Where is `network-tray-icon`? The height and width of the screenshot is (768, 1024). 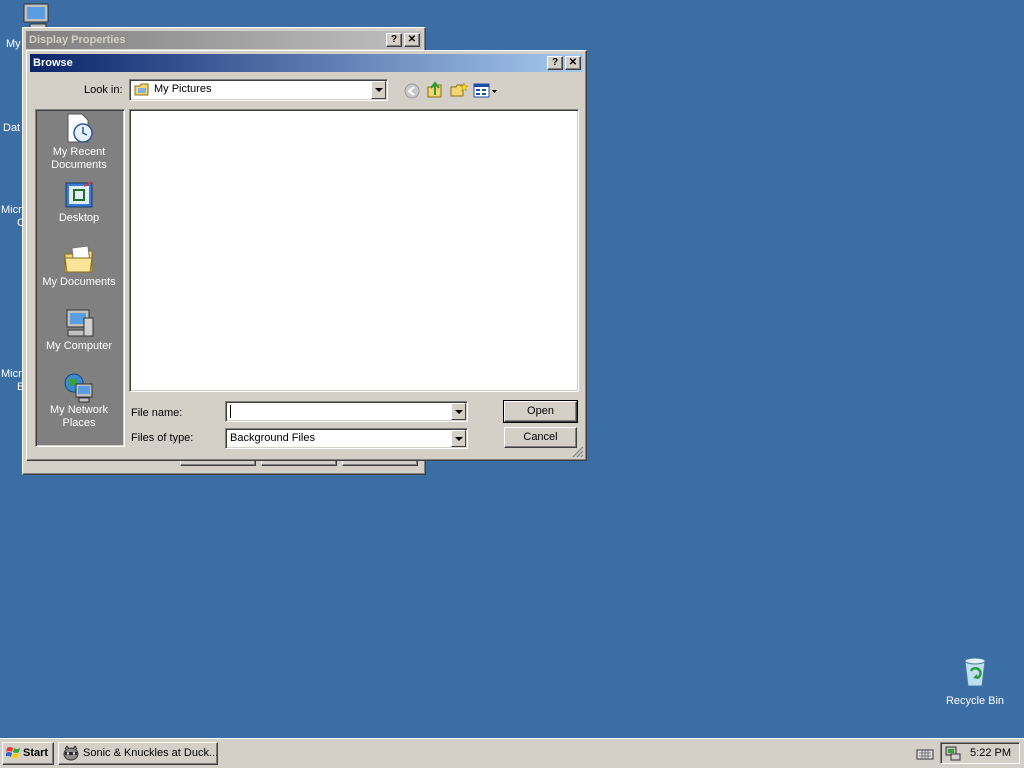
network-tray-icon is located at coordinates (953, 753).